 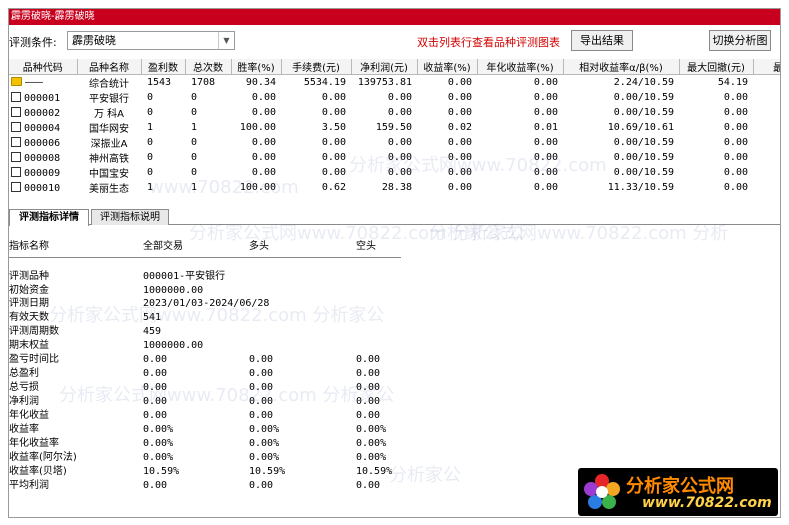 I want to click on table-cell: 139753.81, so click(x=384, y=82).